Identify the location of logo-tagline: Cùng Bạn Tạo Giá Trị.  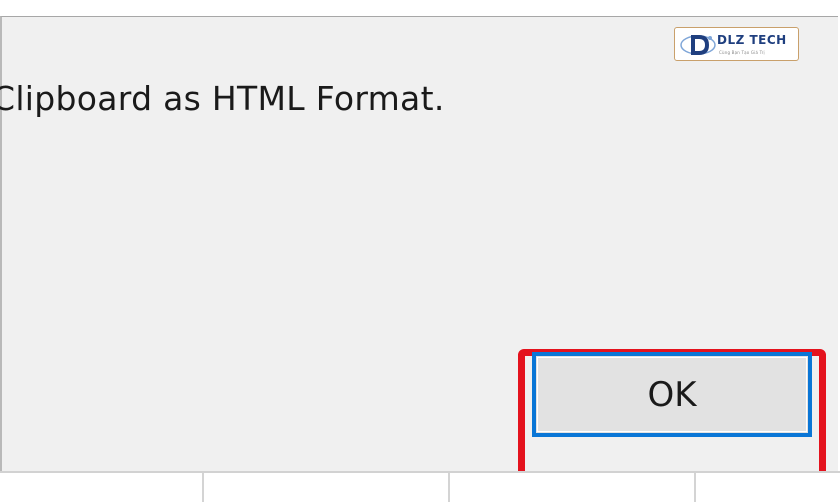
(742, 52).